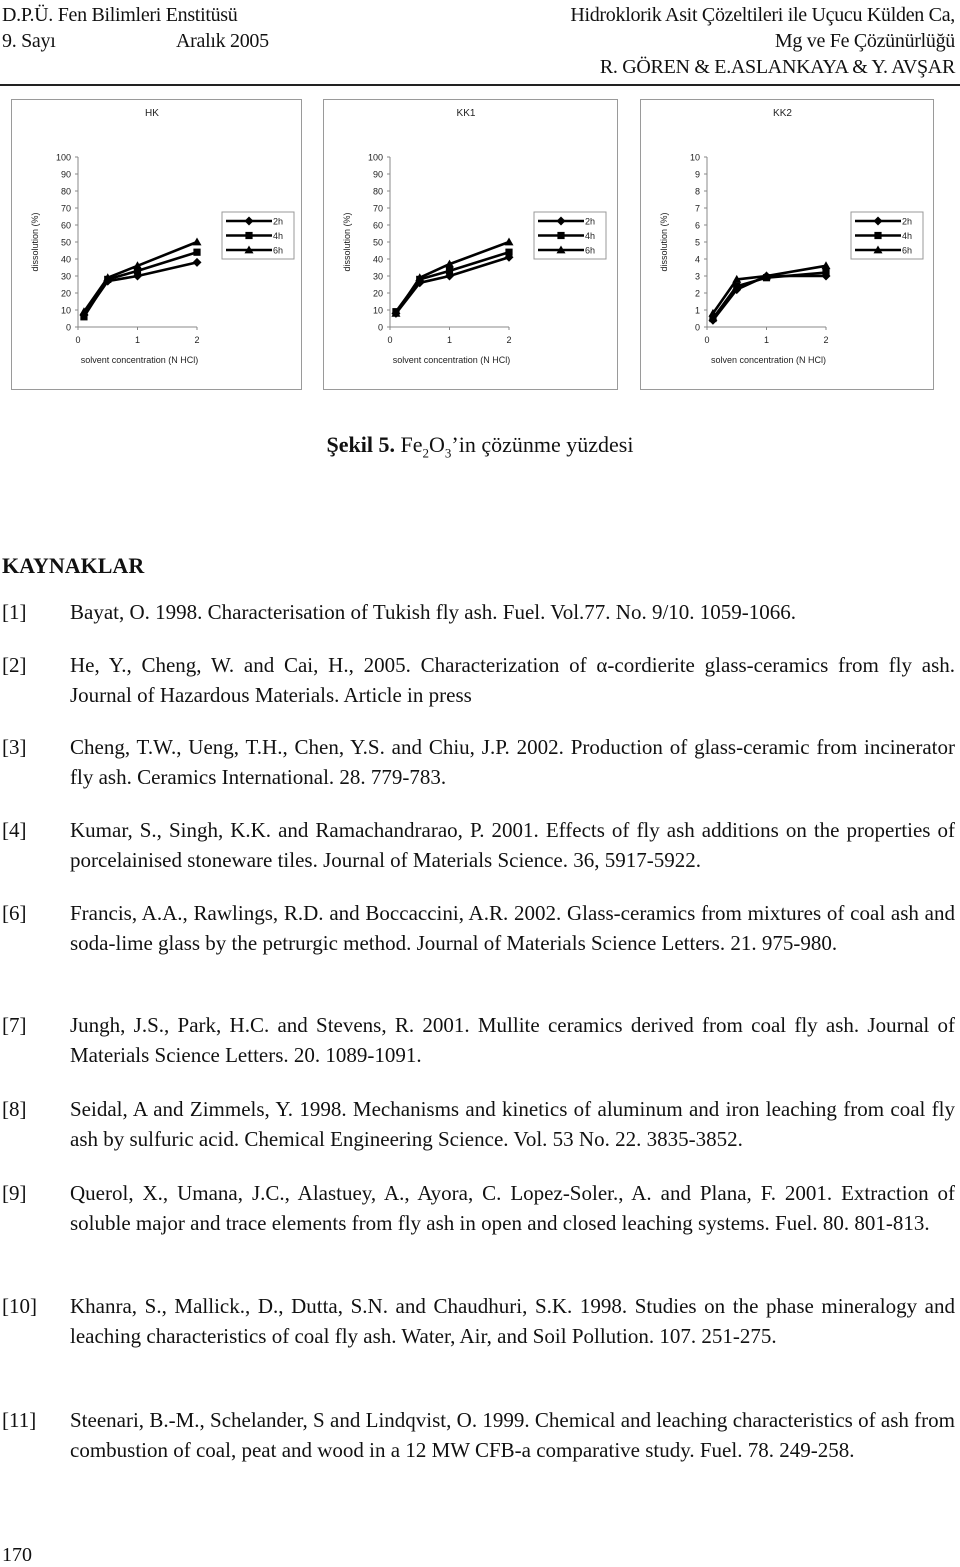 The height and width of the screenshot is (1567, 960). What do you see at coordinates (542, 444) in the screenshot?
I see `caption-text-c: ’in çözünme yüzdesi` at bounding box center [542, 444].